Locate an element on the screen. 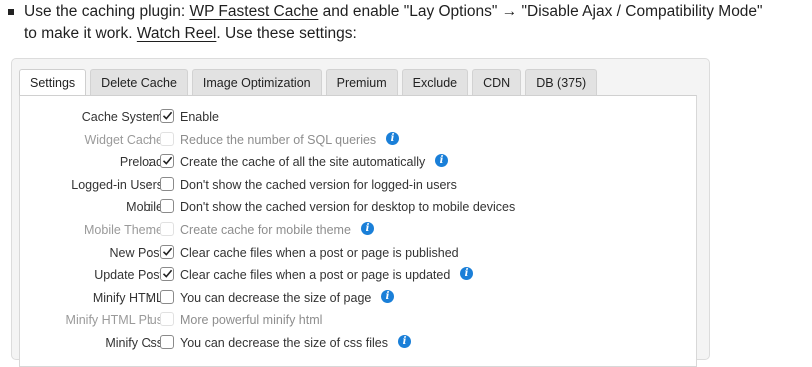  tab-exclude: Exclude is located at coordinates (435, 82).